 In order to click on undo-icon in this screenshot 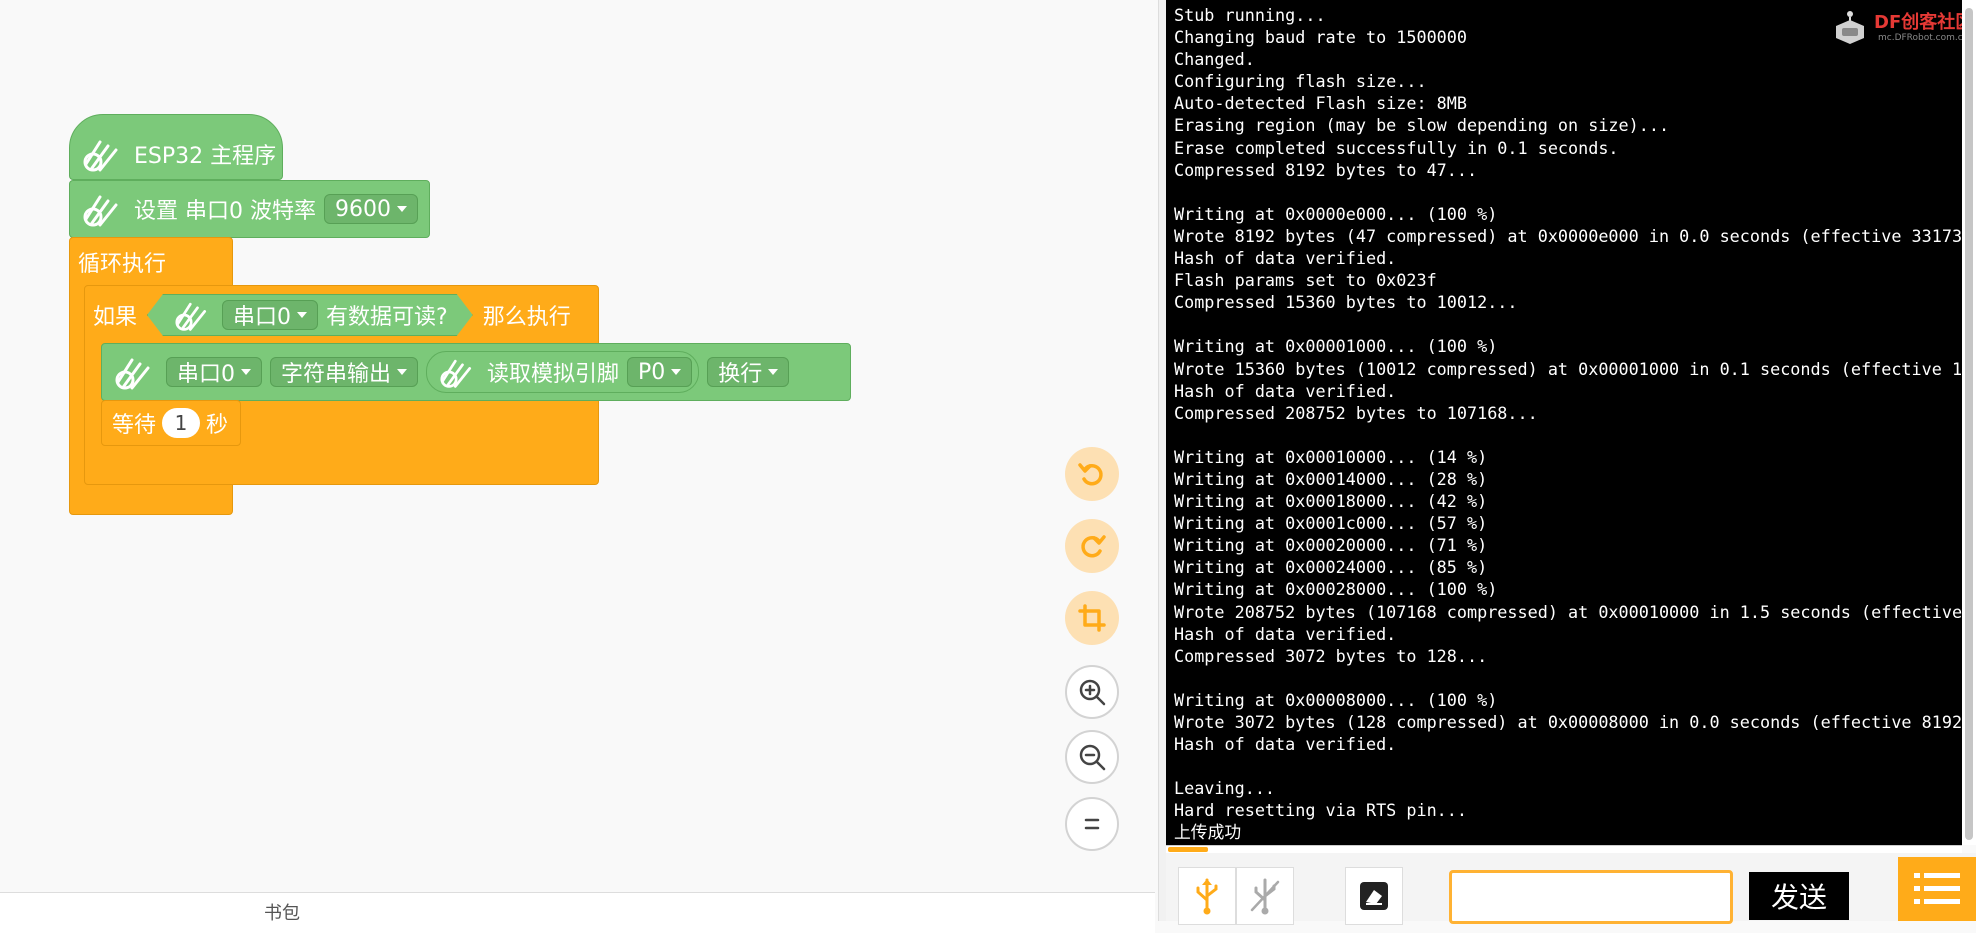, I will do `click(1090, 474)`.